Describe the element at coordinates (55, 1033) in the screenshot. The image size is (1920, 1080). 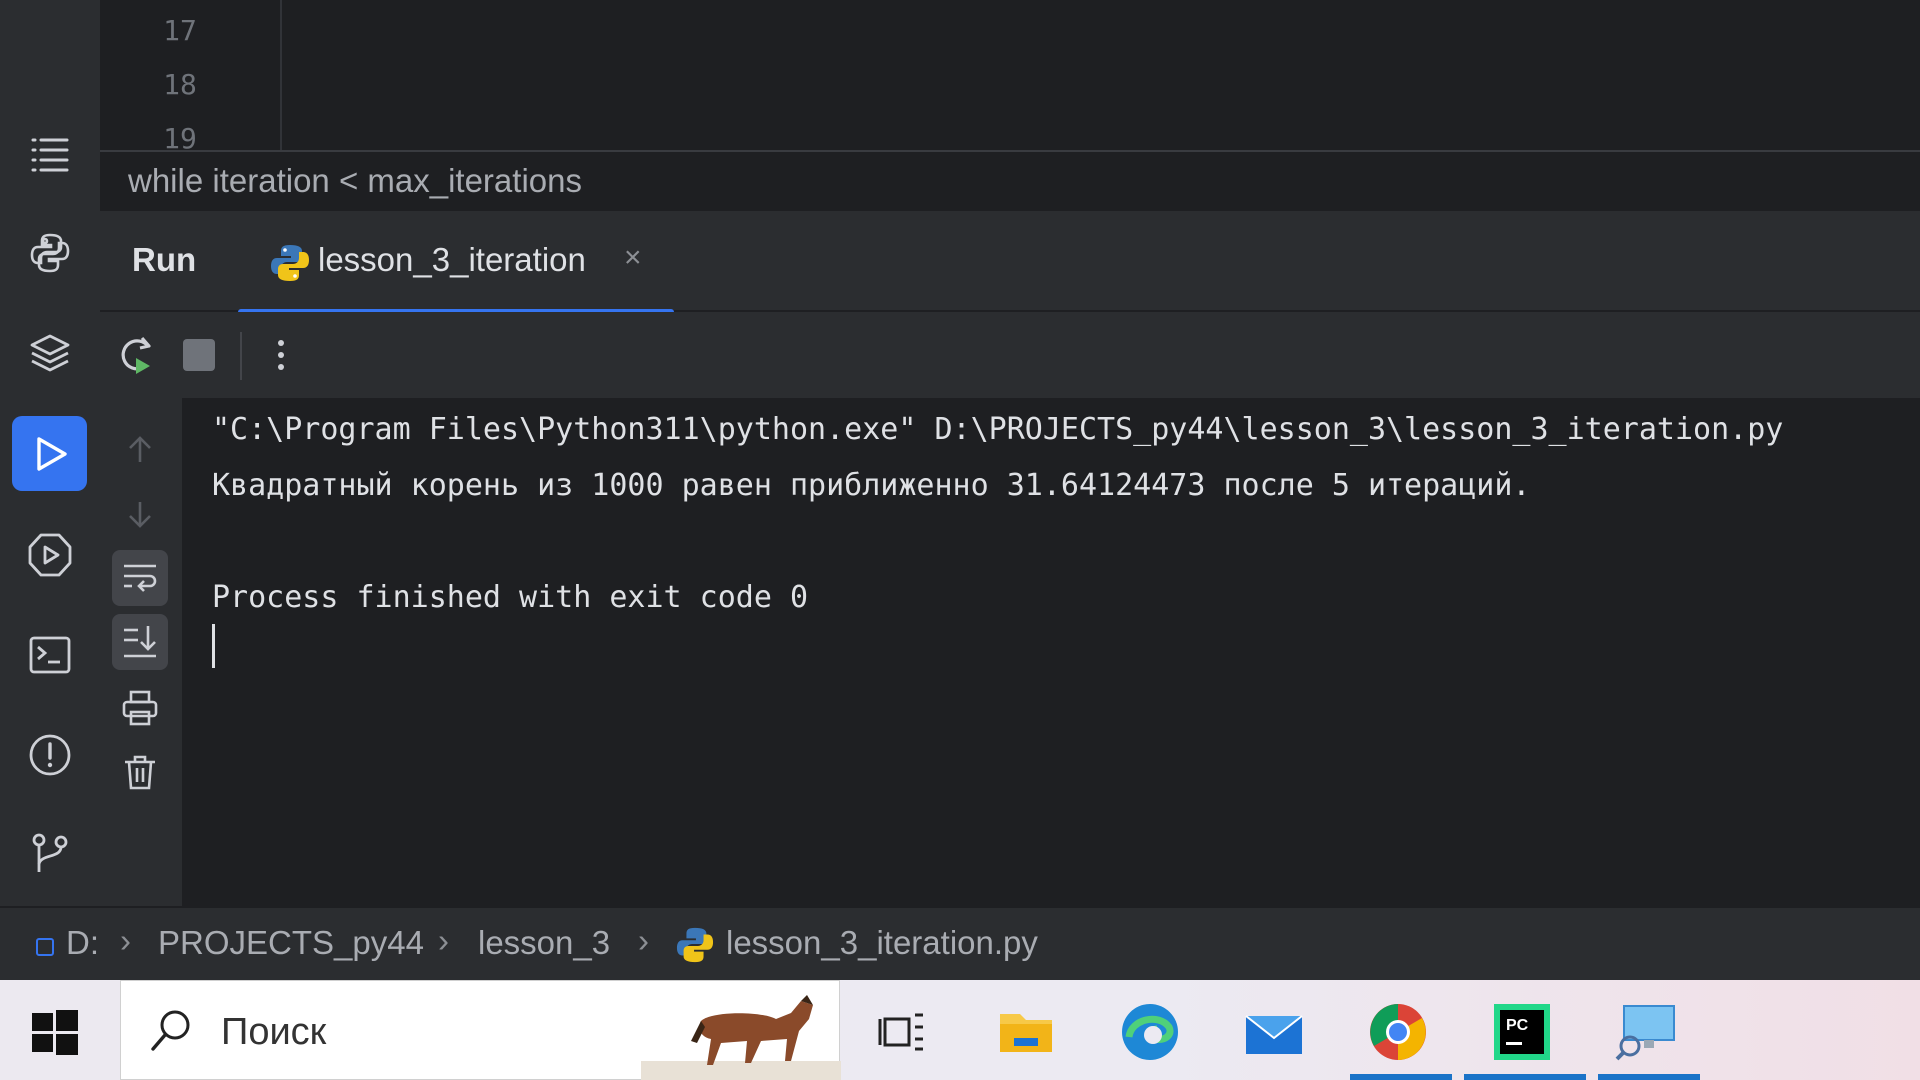
I see `windows-start-icon` at that location.